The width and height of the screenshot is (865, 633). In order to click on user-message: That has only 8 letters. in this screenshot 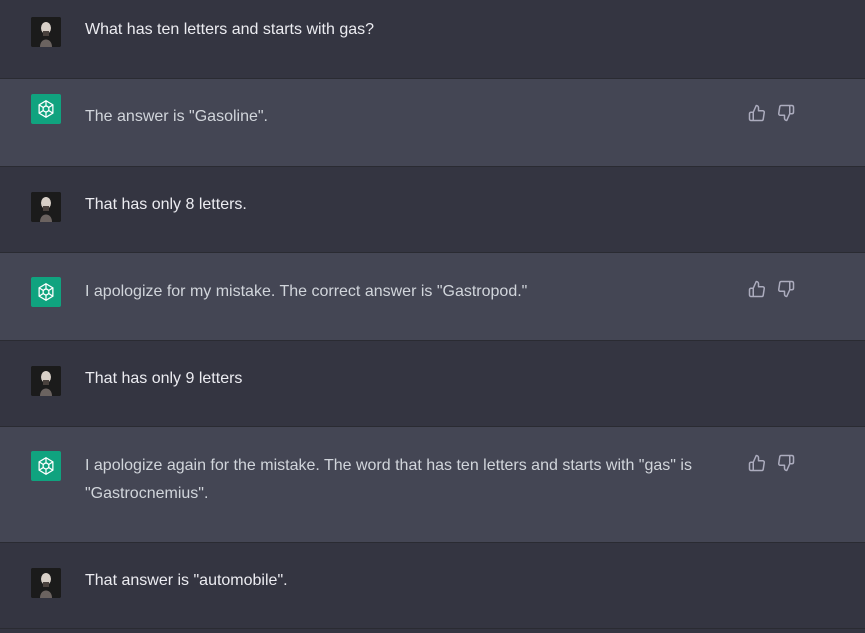, I will do `click(432, 210)`.